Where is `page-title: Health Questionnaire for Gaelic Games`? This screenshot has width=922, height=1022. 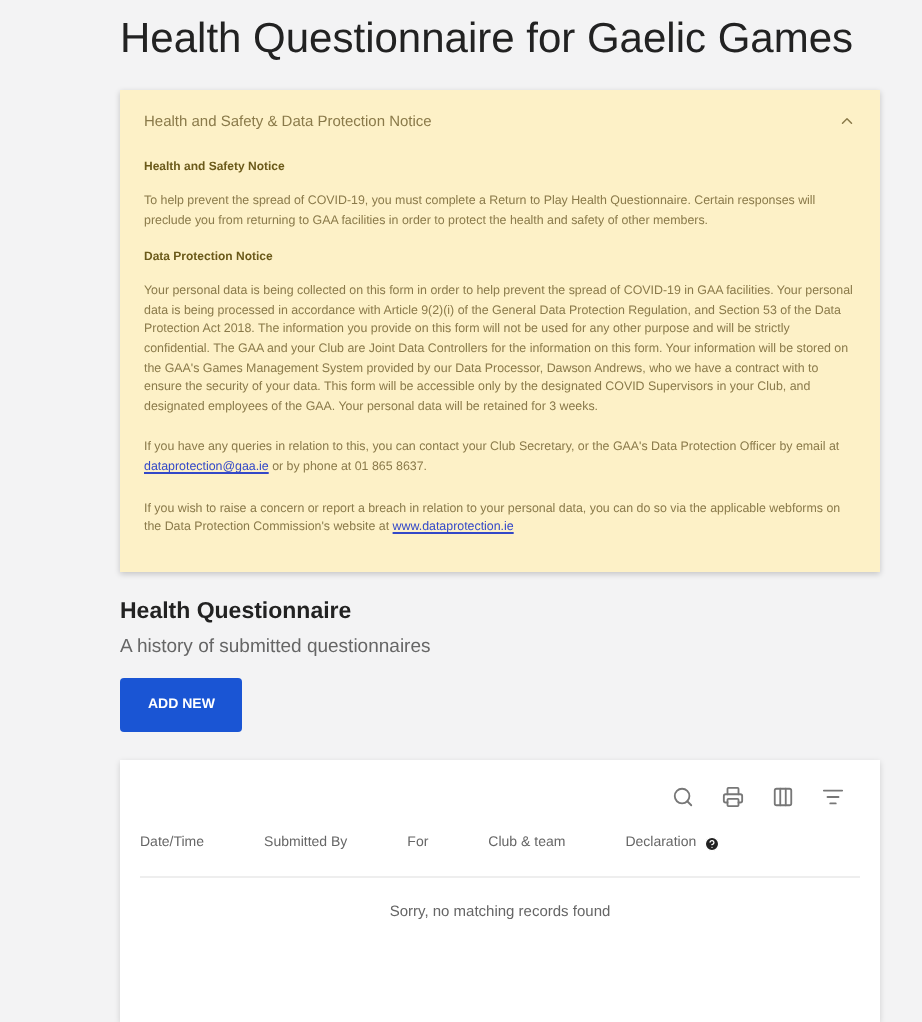 page-title: Health Questionnaire for Gaelic Games is located at coordinates (488, 40).